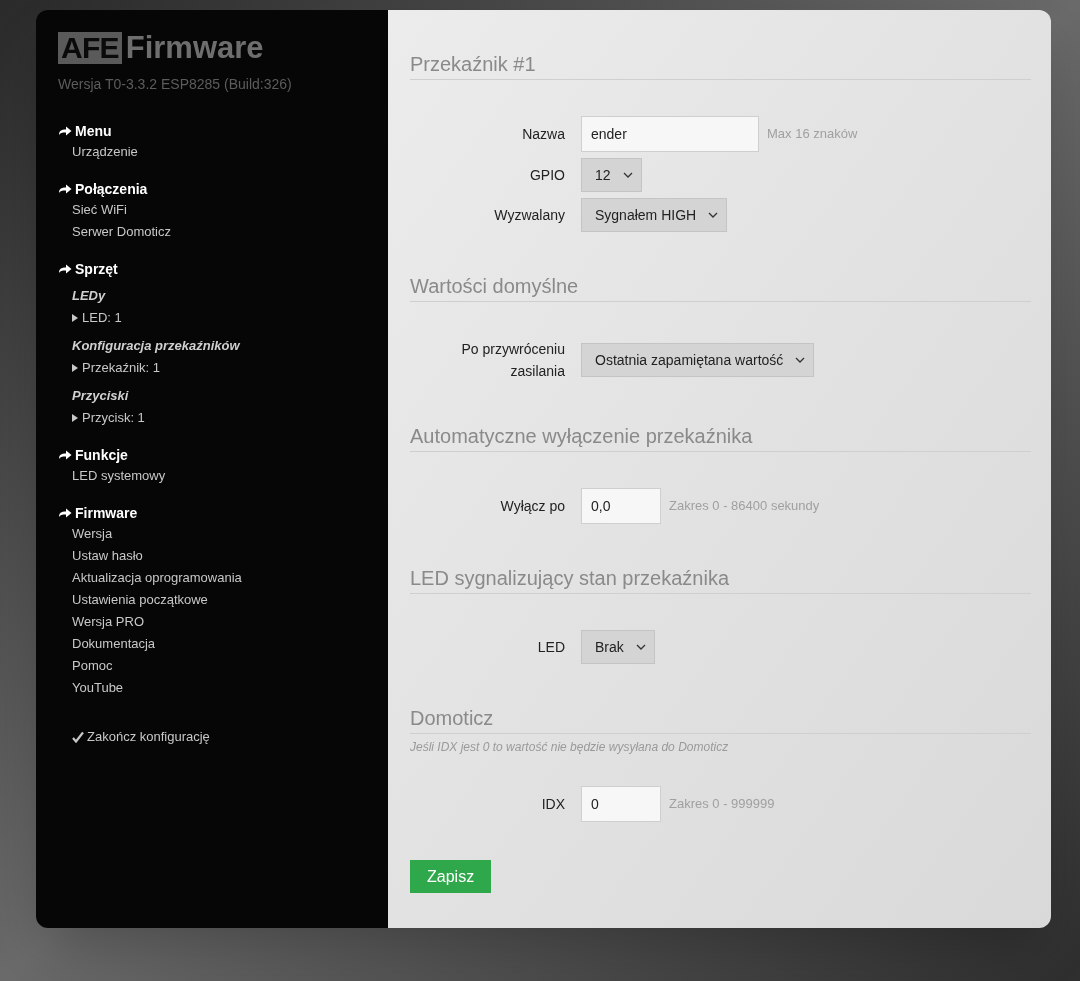 The height and width of the screenshot is (981, 1080). What do you see at coordinates (720, 579) in the screenshot?
I see `section-title: LED sygnalizujący stan przekaźnika` at bounding box center [720, 579].